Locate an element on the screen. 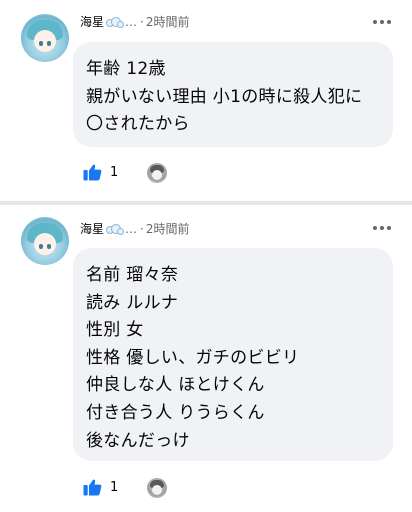 This screenshot has width=412, height=512. comment-text-line: 後なんだっけ is located at coordinates (138, 440).